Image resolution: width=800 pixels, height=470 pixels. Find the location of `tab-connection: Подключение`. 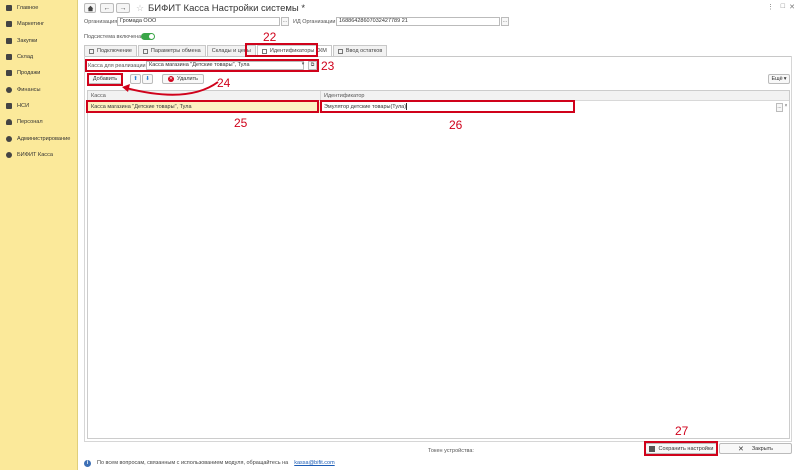

tab-connection: Подключение is located at coordinates (110, 50).